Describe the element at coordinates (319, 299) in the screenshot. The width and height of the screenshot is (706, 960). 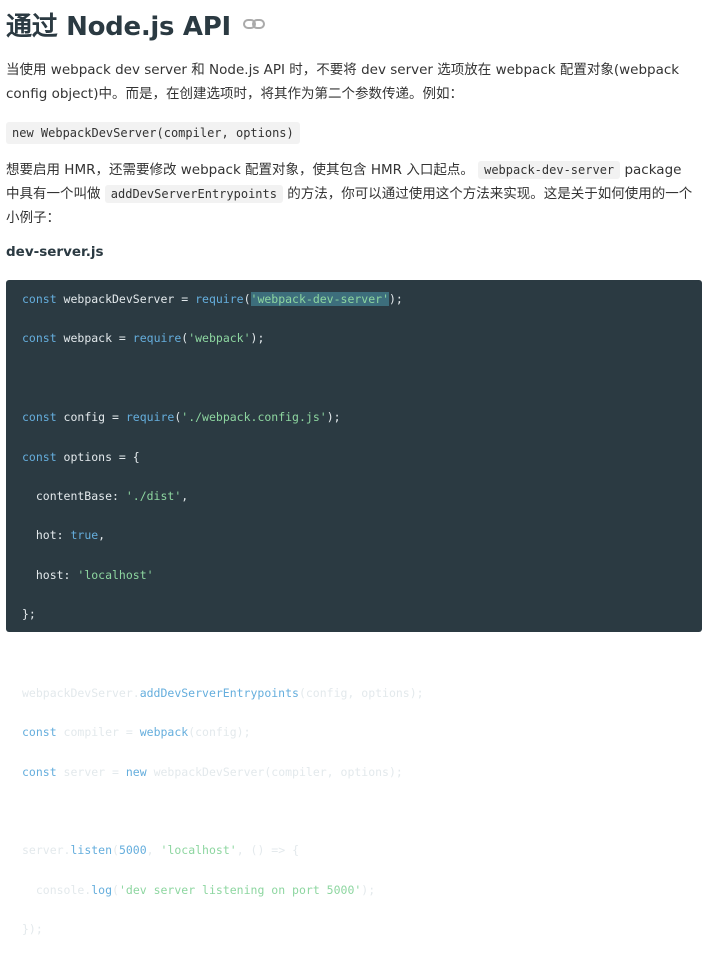
I see `selected-text: 'webpack-dev-server'` at that location.